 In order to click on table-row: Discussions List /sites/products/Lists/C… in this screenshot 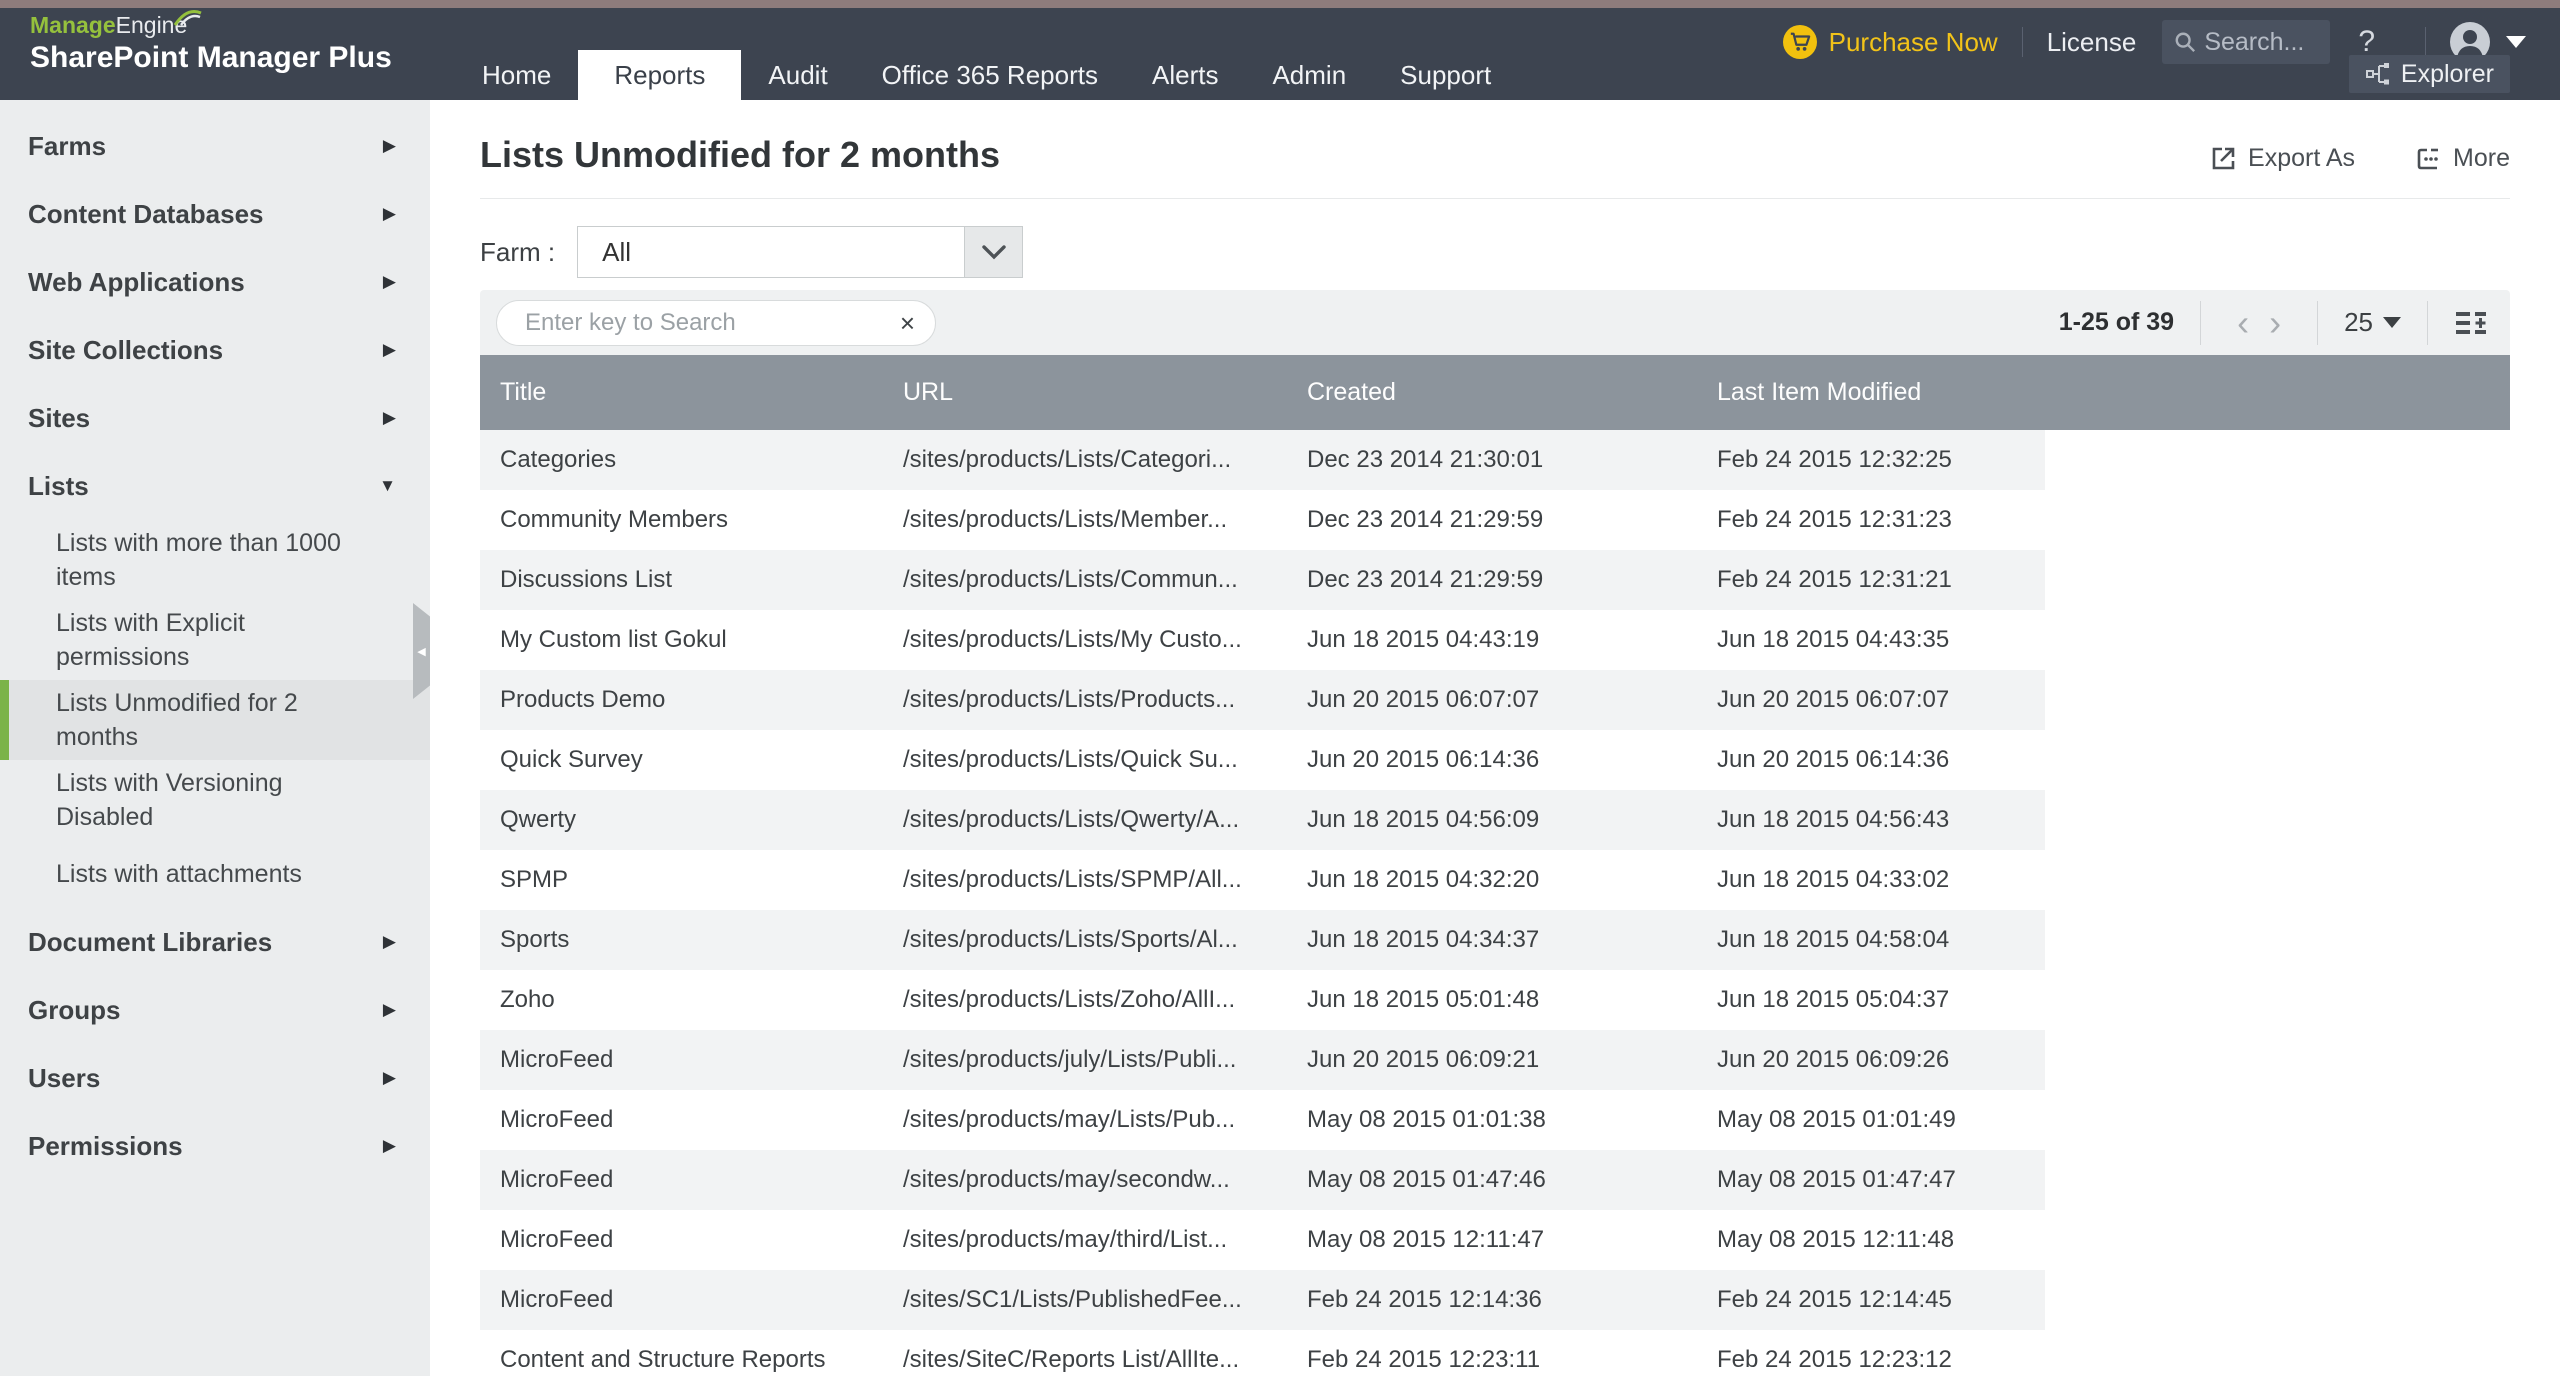, I will do `click(1262, 580)`.